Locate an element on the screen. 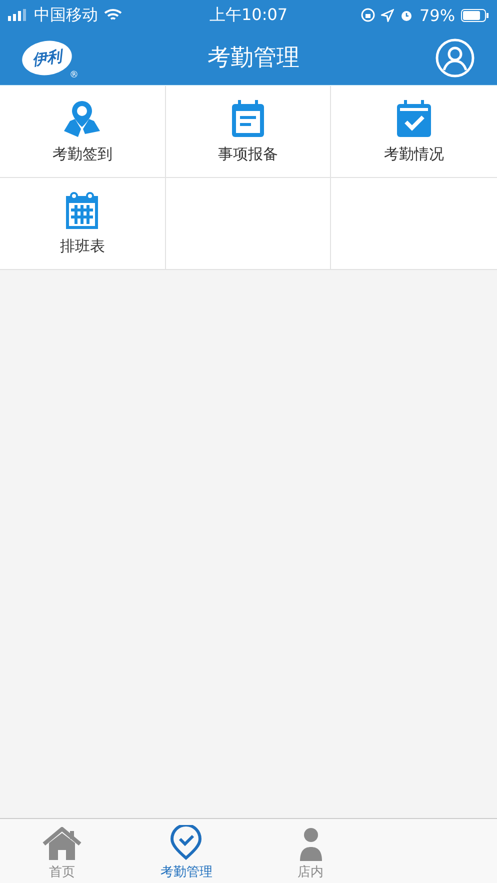  signal-icon is located at coordinates (18, 15).